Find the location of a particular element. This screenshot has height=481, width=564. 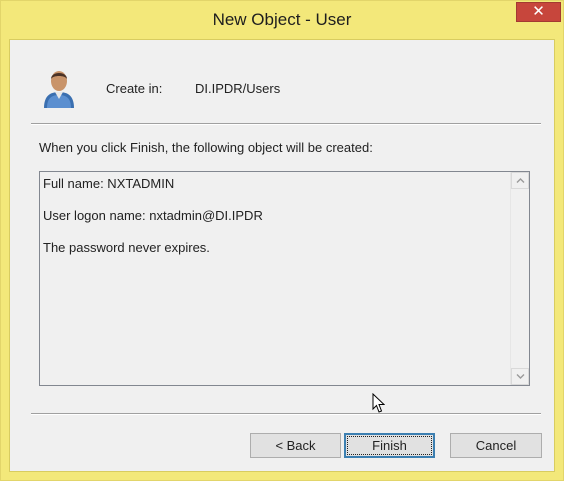

finish-button-label: Finish is located at coordinates (389, 445).